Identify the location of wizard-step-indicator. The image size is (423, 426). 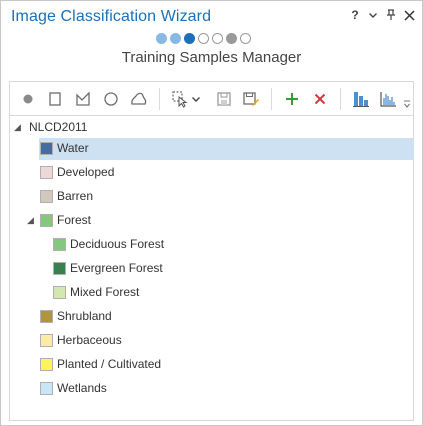
(203, 38).